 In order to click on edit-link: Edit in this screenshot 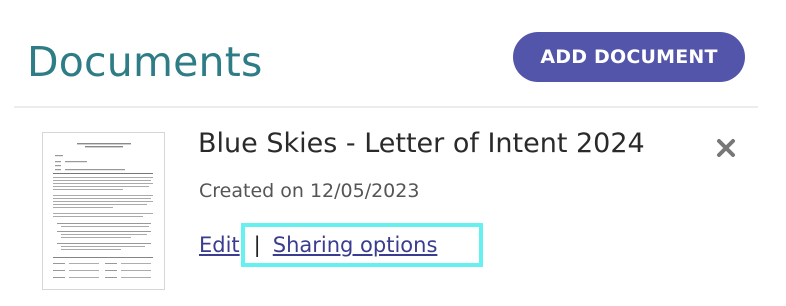, I will do `click(219, 245)`.